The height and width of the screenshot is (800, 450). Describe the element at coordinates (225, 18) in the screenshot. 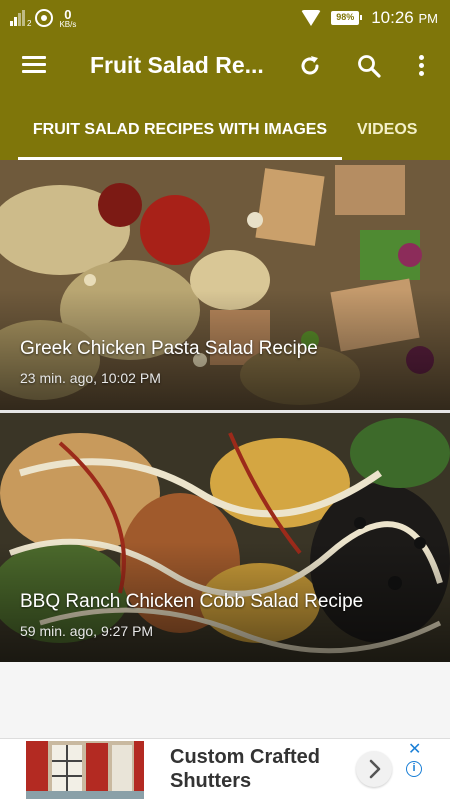

I see `status-bar: 2 0 KB/s 98% 10:26 PM` at that location.